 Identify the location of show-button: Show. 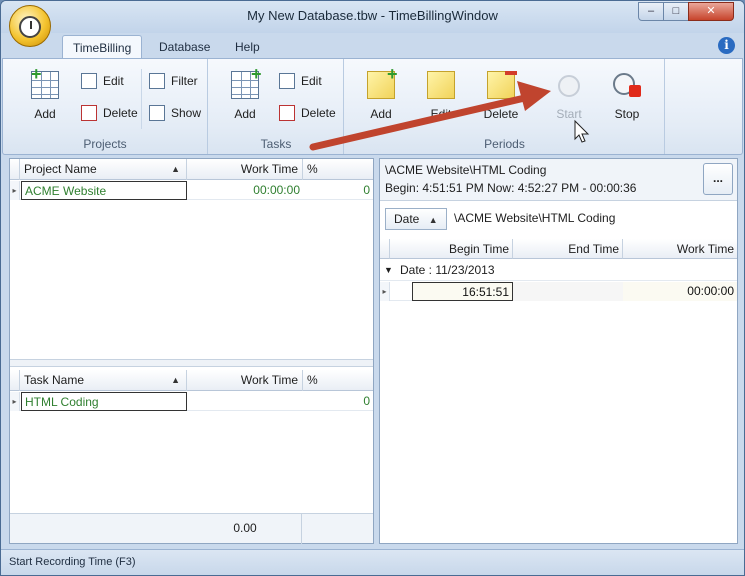
(175, 113).